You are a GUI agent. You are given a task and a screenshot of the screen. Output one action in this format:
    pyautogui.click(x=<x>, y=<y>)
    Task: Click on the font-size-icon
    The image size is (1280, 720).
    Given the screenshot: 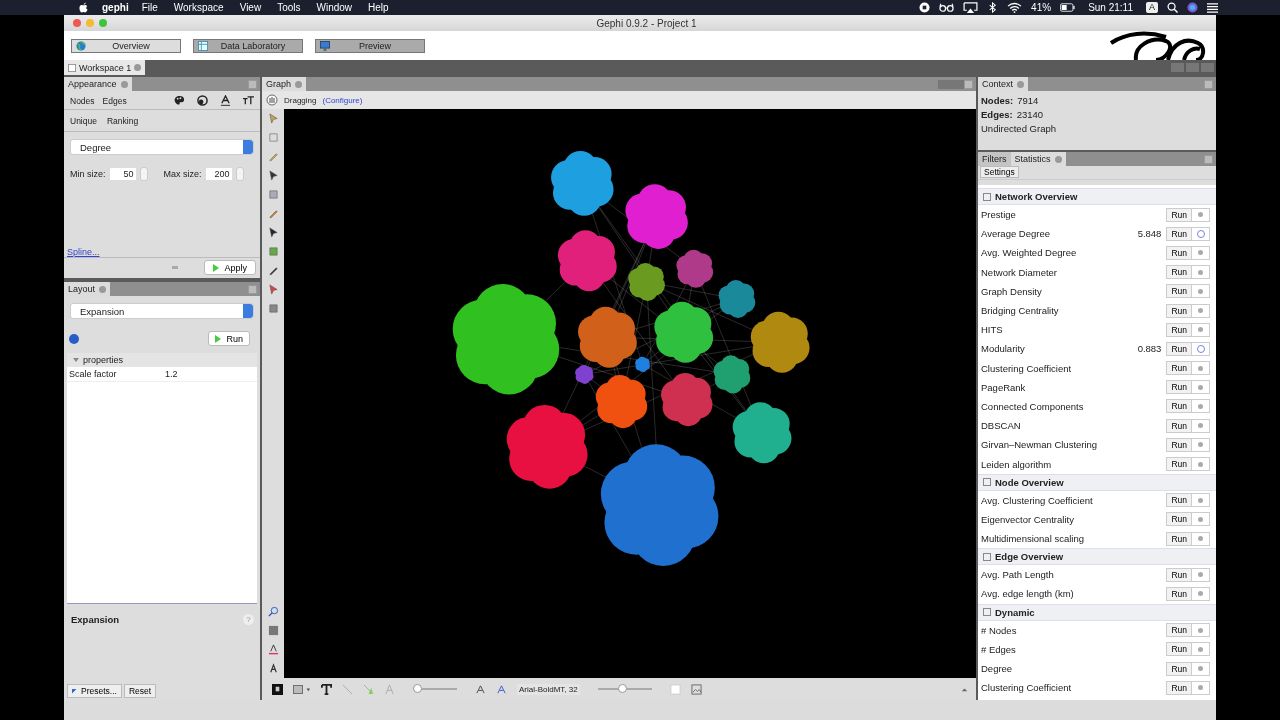 What is the action you would take?
    pyautogui.click(x=480, y=689)
    